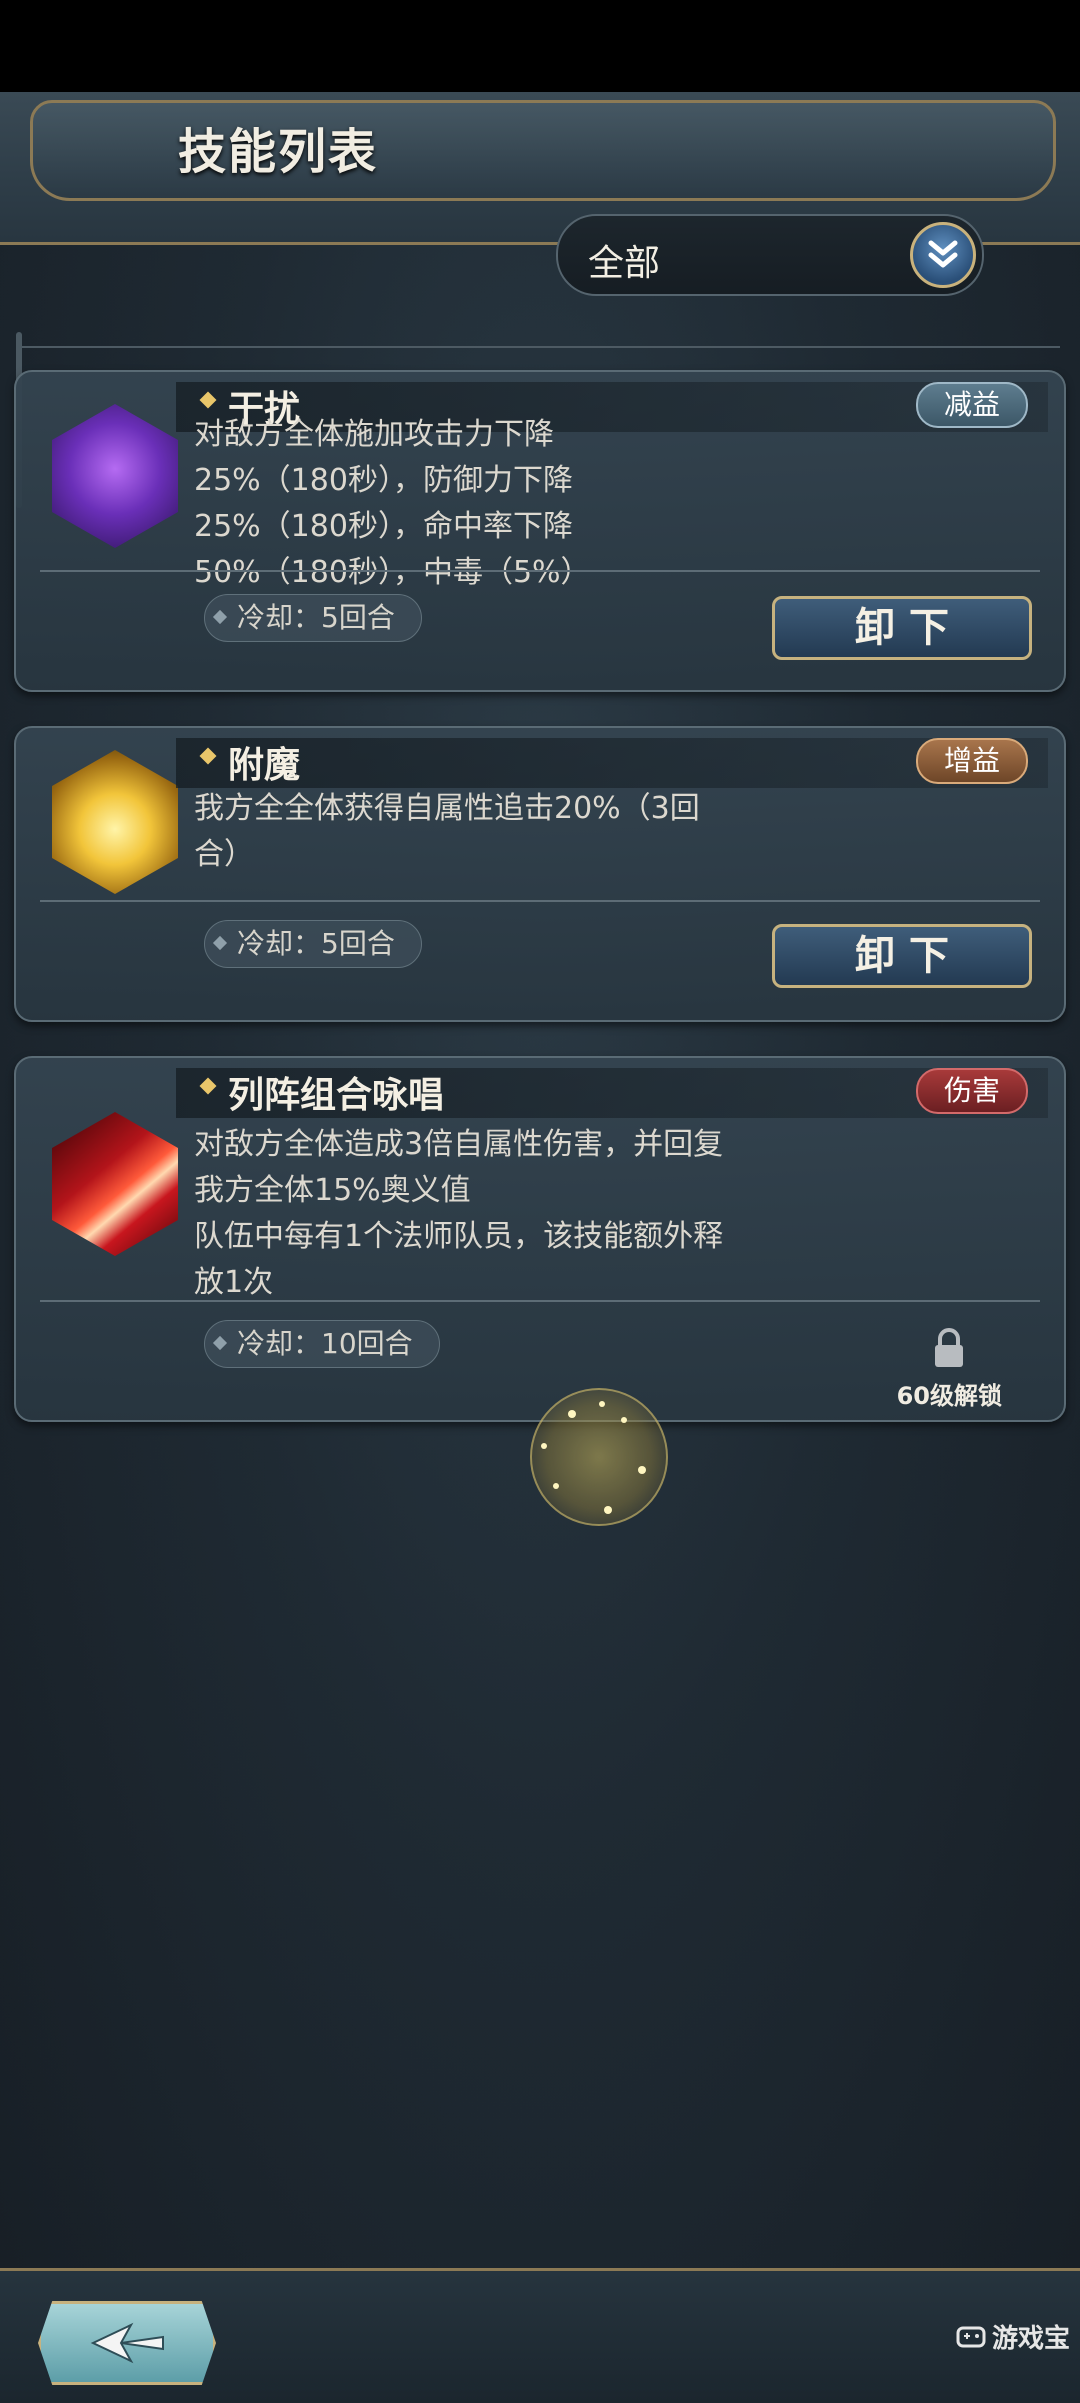  I want to click on description-line: 队伍中每有1个法师队员，该技能额外释, so click(459, 1236).